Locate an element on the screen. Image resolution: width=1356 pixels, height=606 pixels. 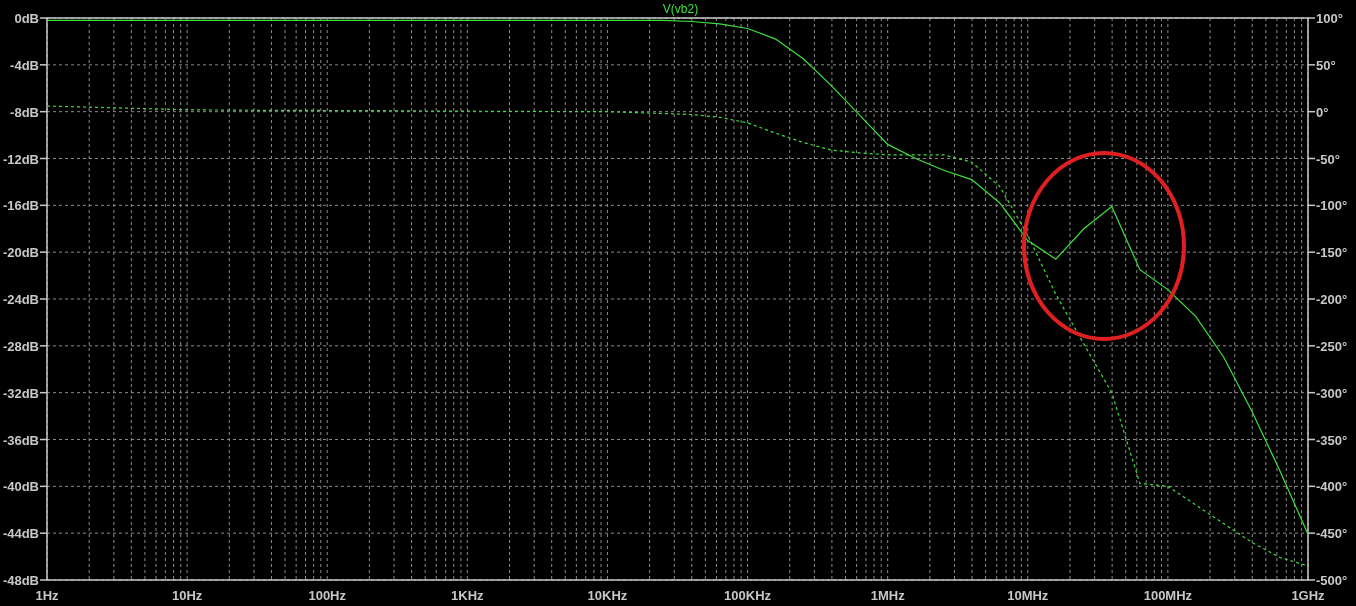
trace-label: V(vb2) is located at coordinates (680, 9).